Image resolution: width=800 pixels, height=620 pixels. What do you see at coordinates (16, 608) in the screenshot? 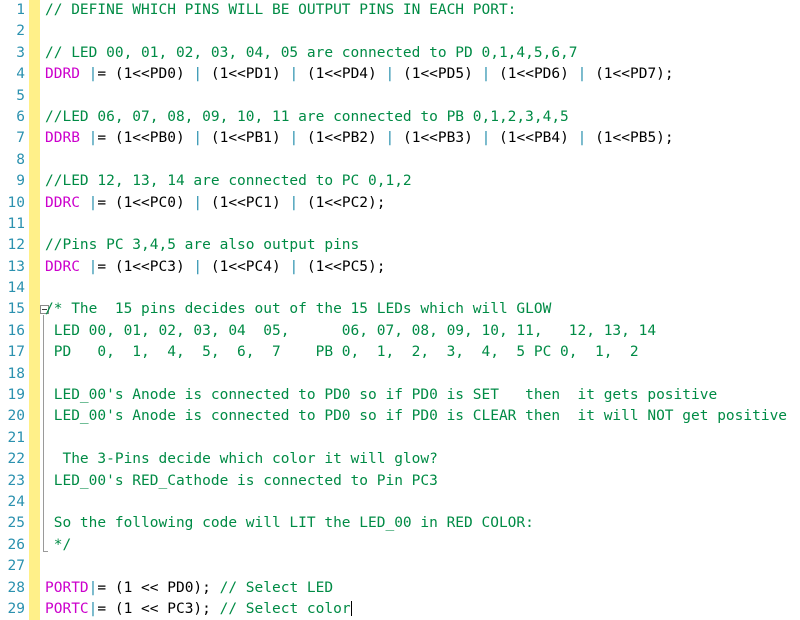
I see `line-number: 29` at bounding box center [16, 608].